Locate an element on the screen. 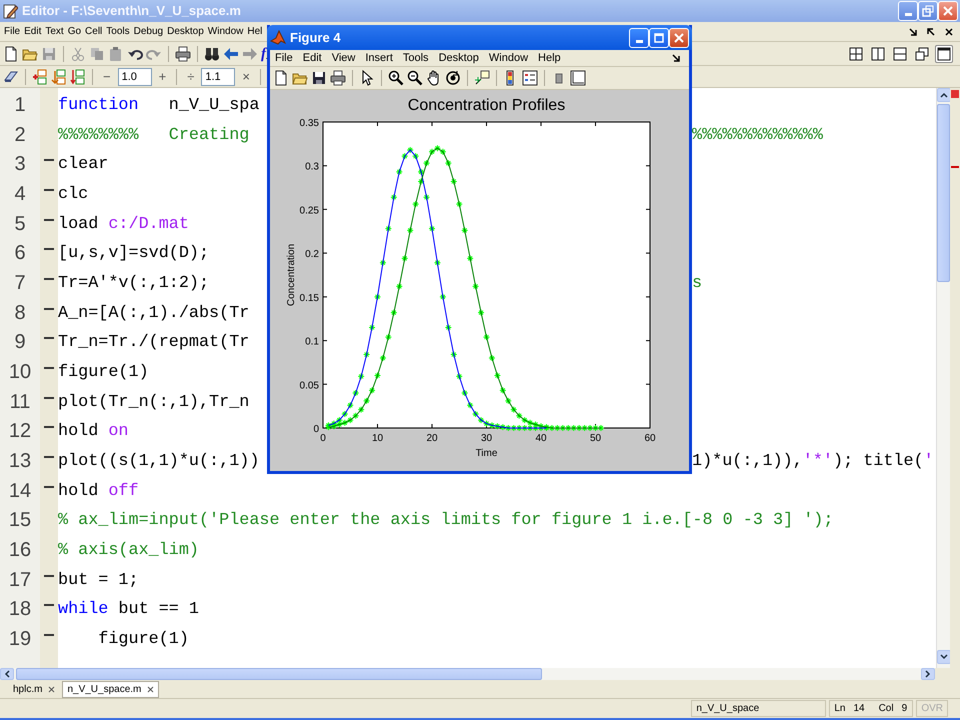  menu-item: Hel is located at coordinates (254, 32).